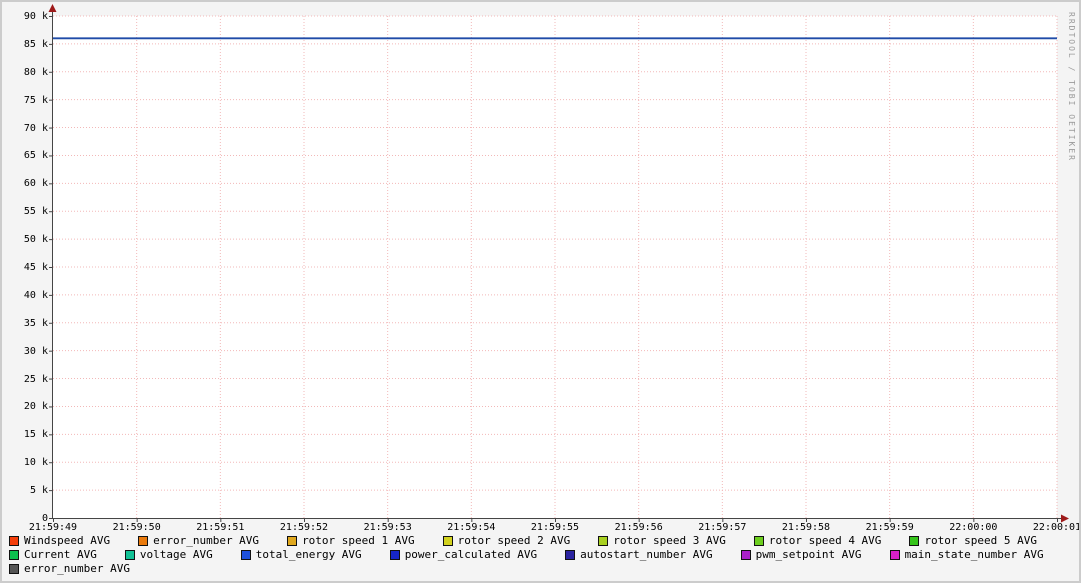 The image size is (1081, 583). What do you see at coordinates (35, 240) in the screenshot?
I see `y-tick-label: 50 k` at bounding box center [35, 240].